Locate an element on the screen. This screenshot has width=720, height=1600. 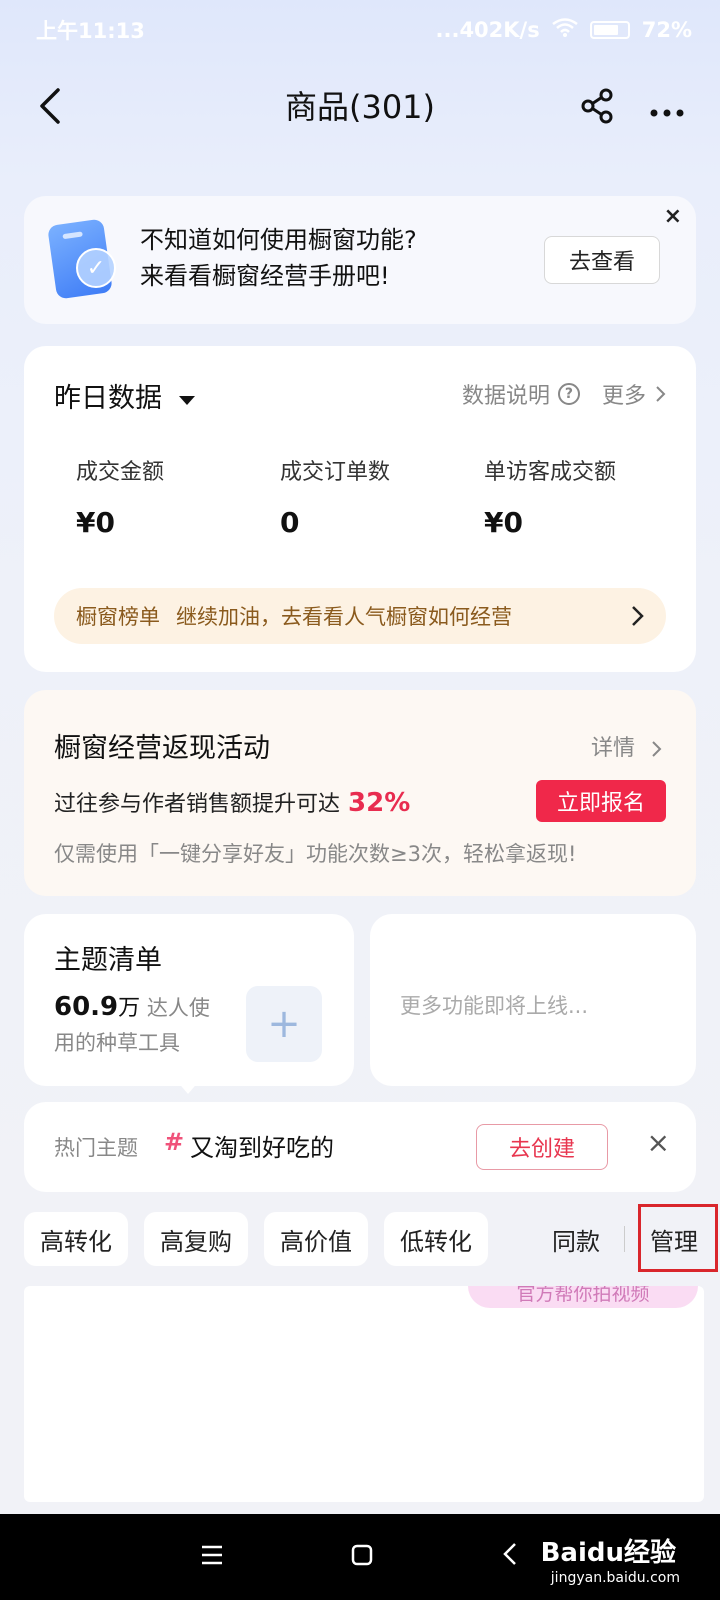
baidu-watermark-url: jingyan.baidu.com is located at coordinates (615, 1578).